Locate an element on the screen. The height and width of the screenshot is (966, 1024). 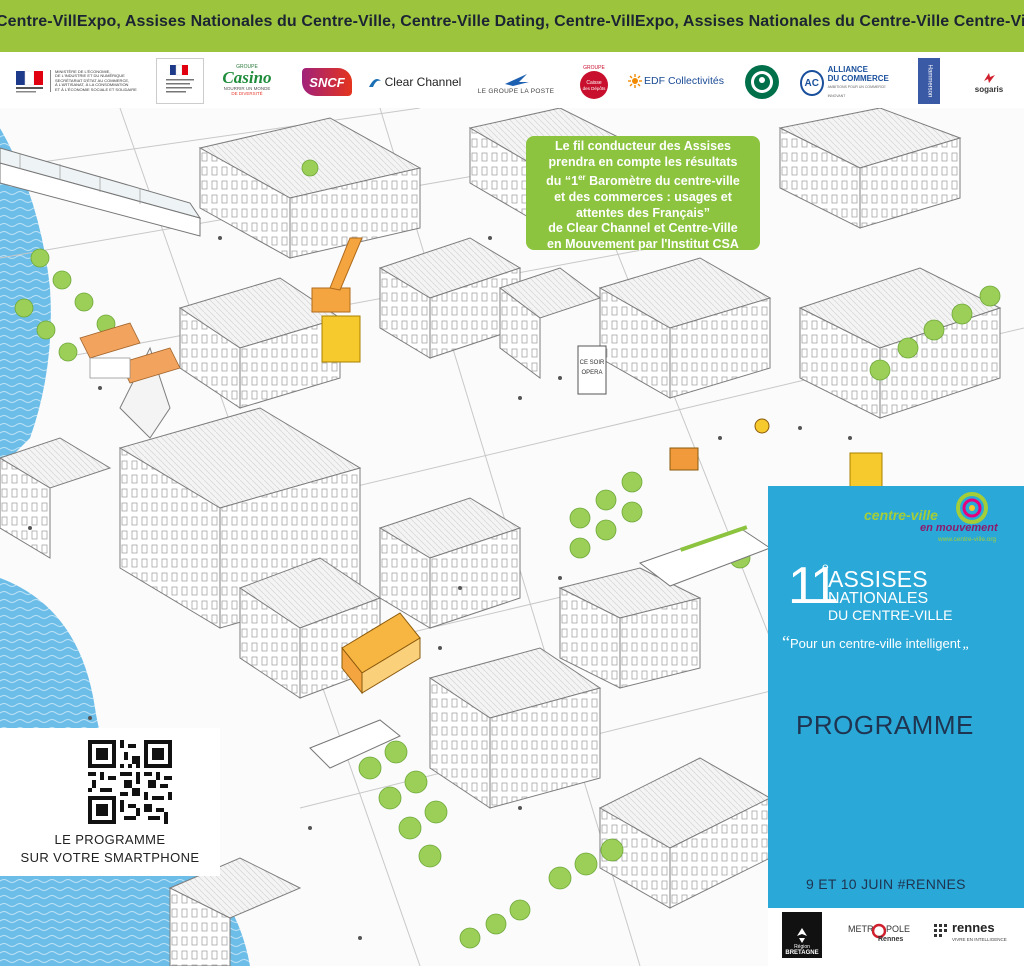
edf-sun-icon is located at coordinates (635, 81).